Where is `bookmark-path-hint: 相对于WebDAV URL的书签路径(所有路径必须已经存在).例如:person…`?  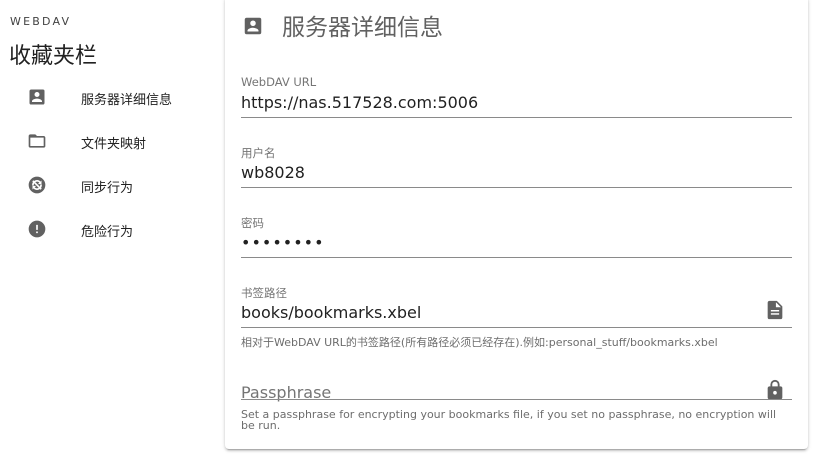 bookmark-path-hint: 相对于WebDAV URL的书签路径(所有路径必须已经存在).例如:person… is located at coordinates (479, 342).